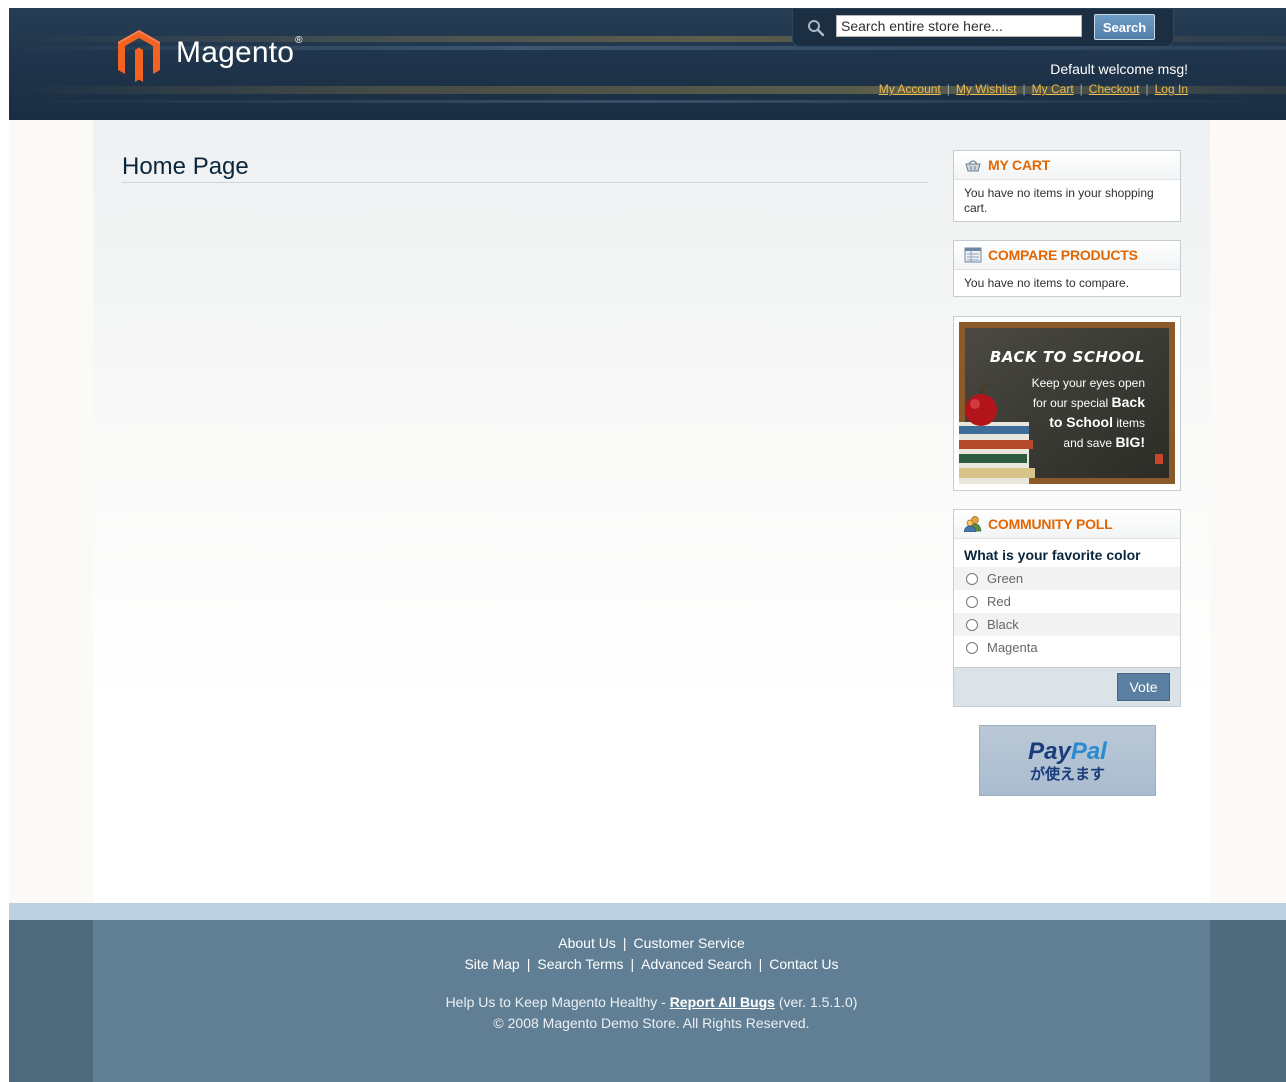  Describe the element at coordinates (973, 166) in the screenshot. I see `cart-icon` at that location.